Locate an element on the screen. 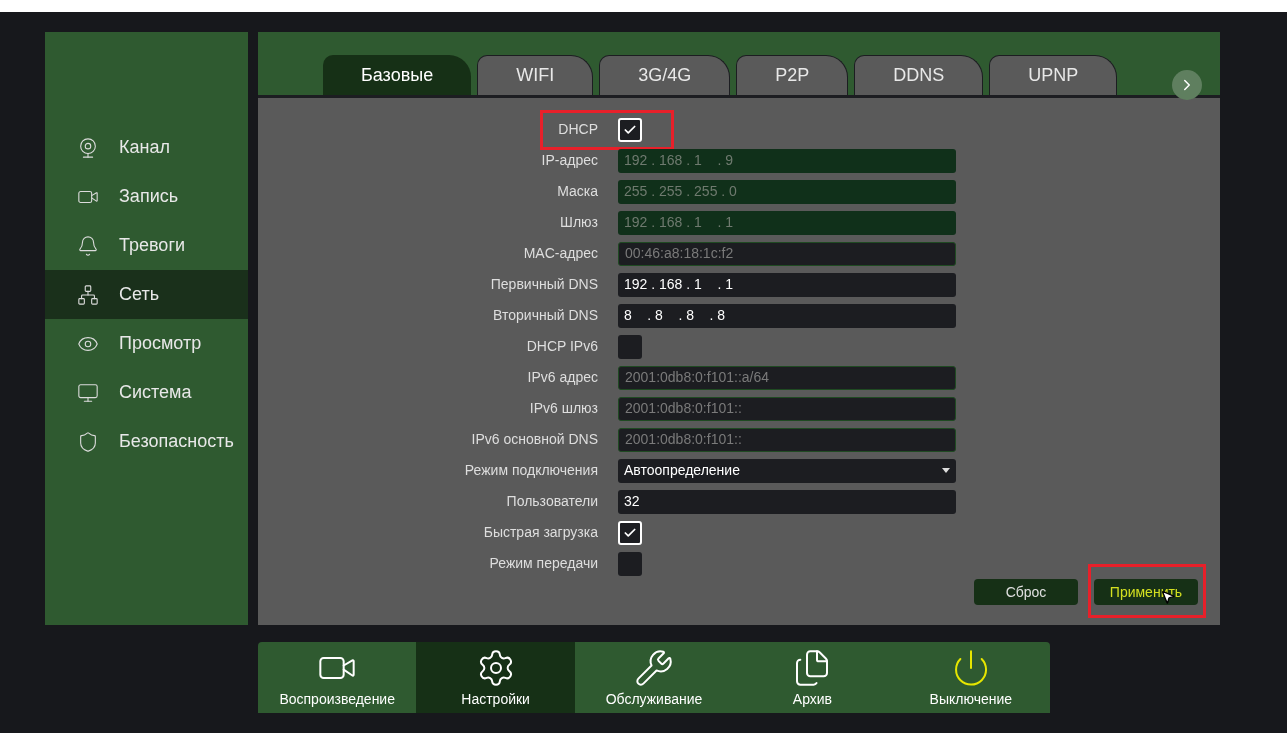 The width and height of the screenshot is (1287, 733). sidebar-item: Просмотр is located at coordinates (146, 343).